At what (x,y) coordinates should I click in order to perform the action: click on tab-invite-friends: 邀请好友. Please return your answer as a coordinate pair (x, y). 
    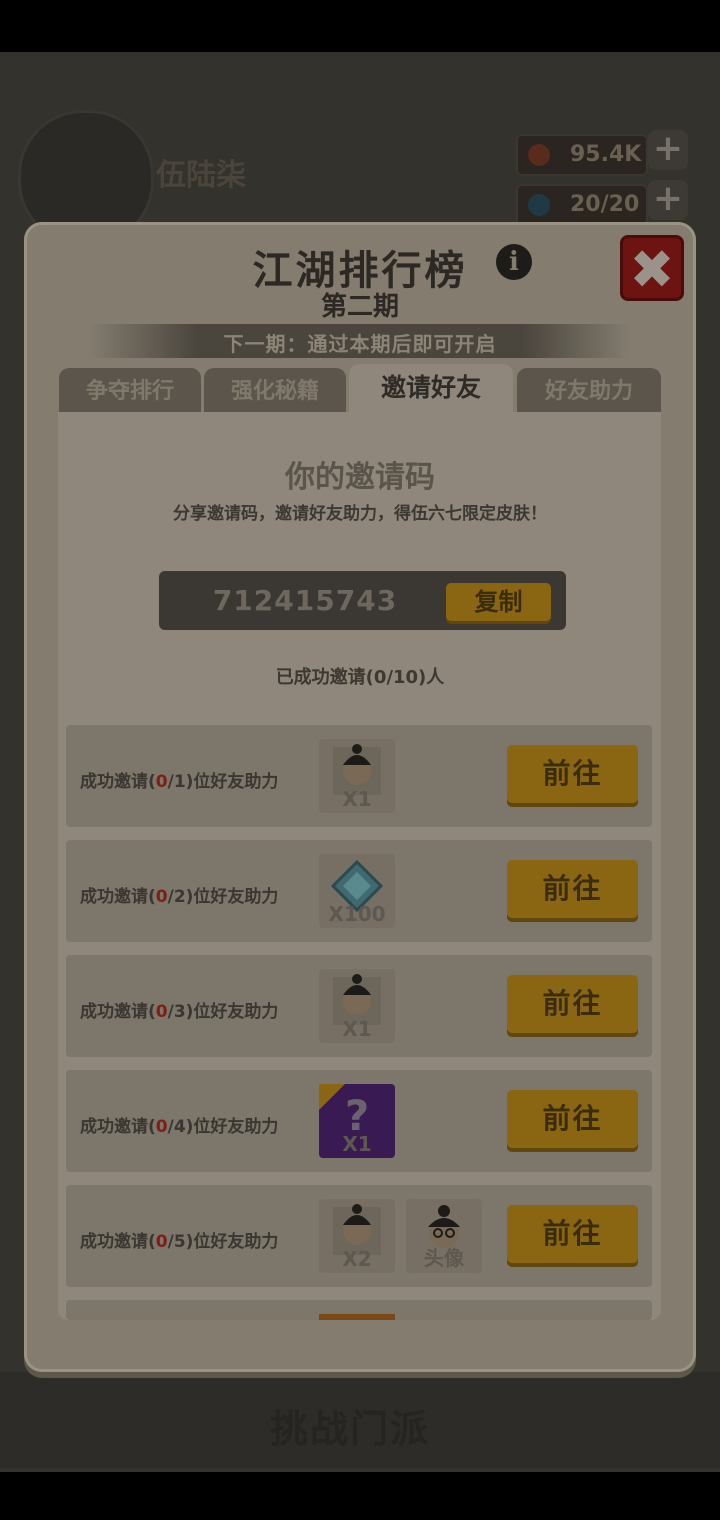
    Looking at the image, I should click on (431, 389).